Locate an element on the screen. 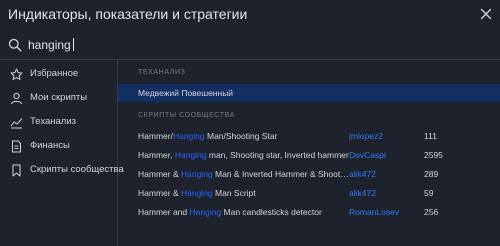 Image resolution: width=500 pixels, height=246 pixels. search-input is located at coordinates (258, 45).